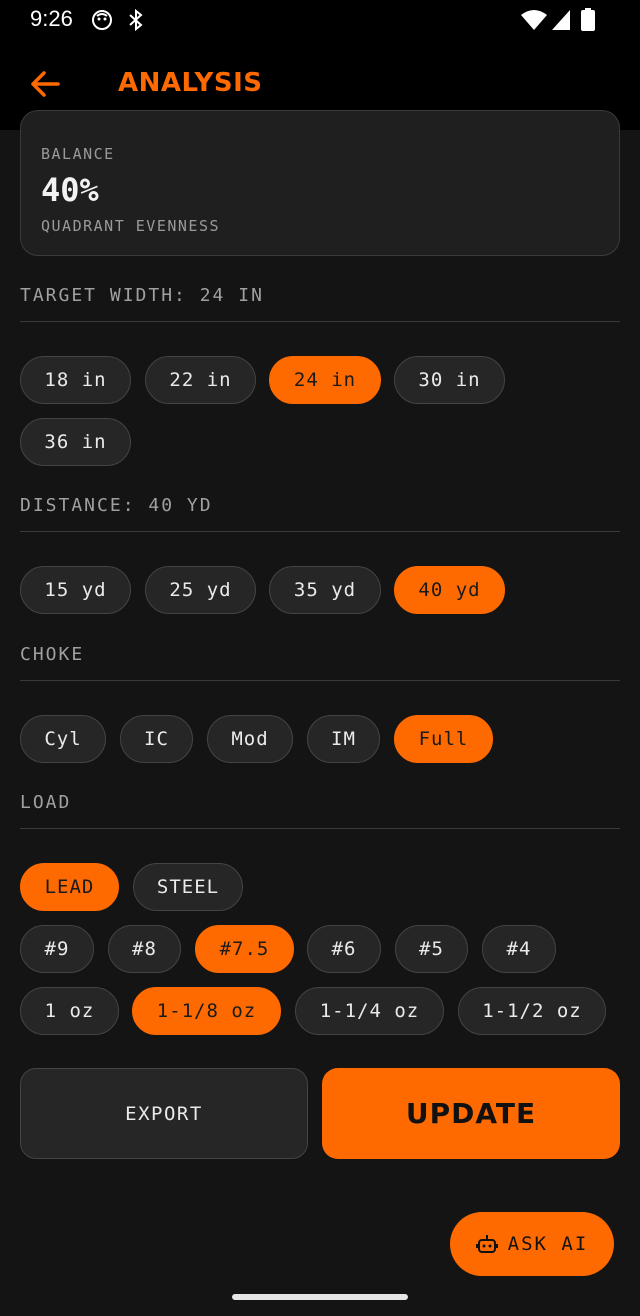 Image resolution: width=640 pixels, height=1316 pixels. What do you see at coordinates (561, 20) in the screenshot?
I see `signal-icon` at bounding box center [561, 20].